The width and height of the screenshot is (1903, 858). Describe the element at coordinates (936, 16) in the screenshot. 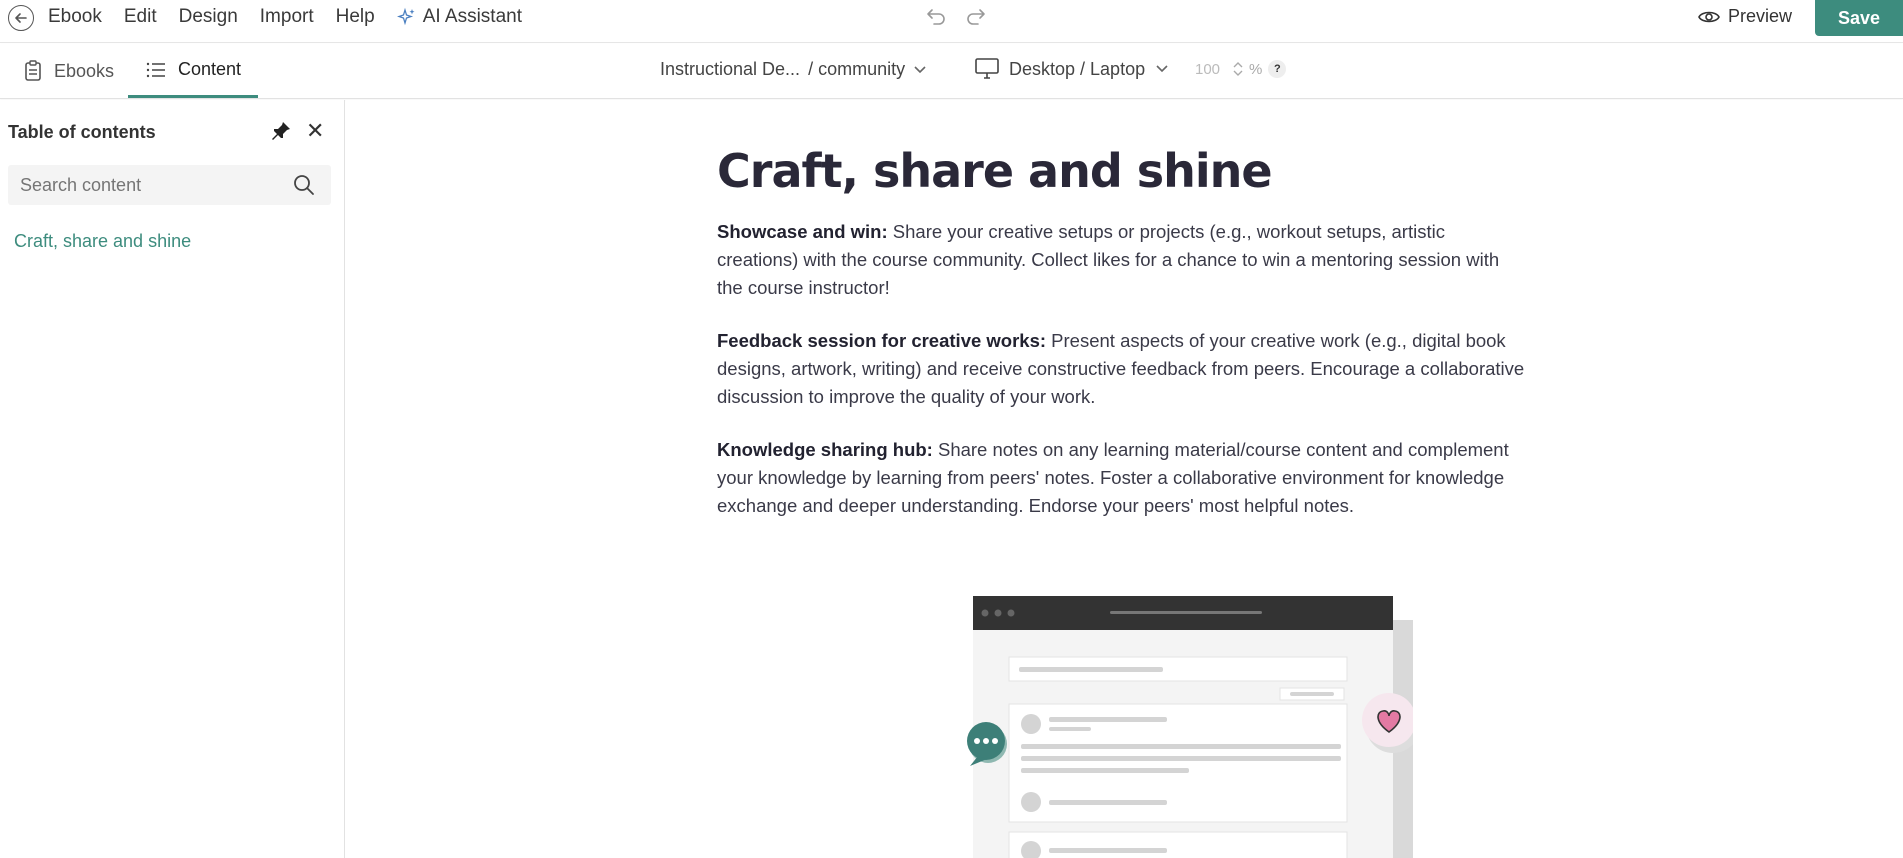

I see `undo-icon` at that location.